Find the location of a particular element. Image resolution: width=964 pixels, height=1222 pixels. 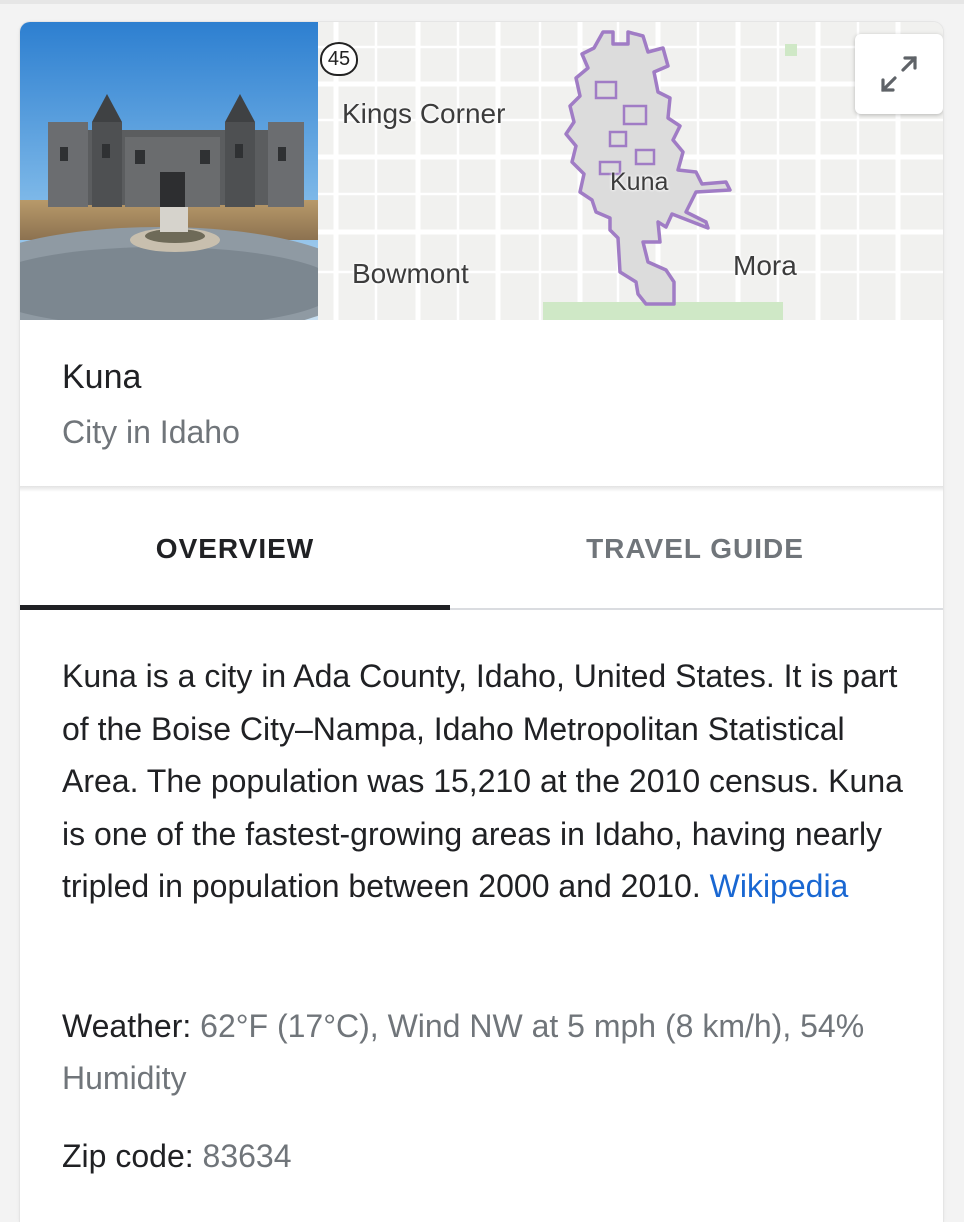

entity-subtitle: City in Idaho is located at coordinates (151, 432).